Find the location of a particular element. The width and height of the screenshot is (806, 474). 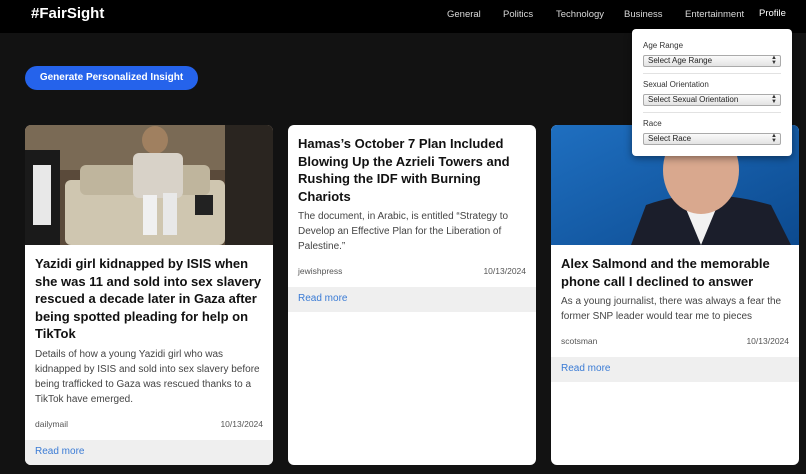

age-range-label: Age Range is located at coordinates (663, 45).